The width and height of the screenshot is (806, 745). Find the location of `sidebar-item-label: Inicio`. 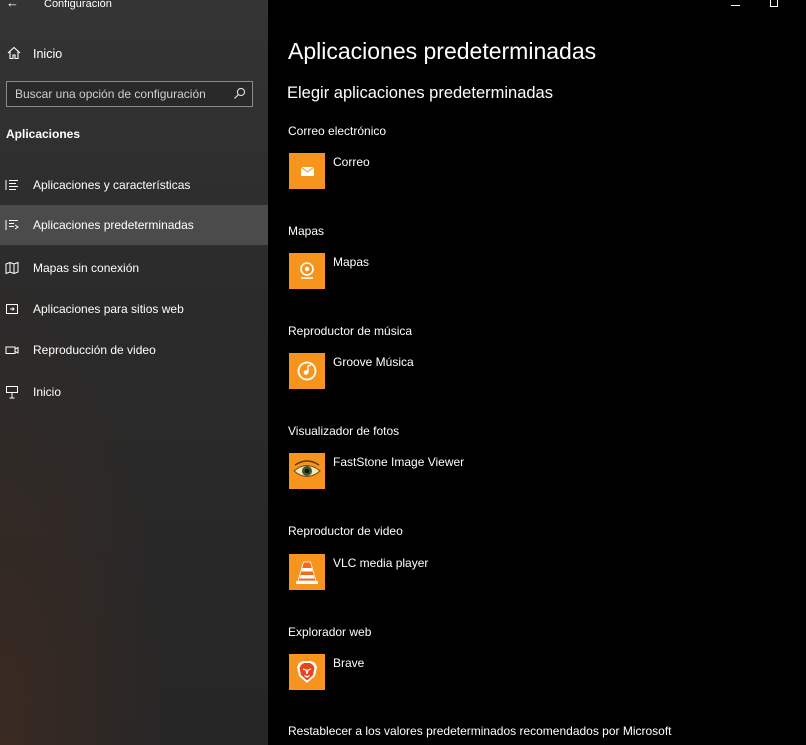

sidebar-item-label: Inicio is located at coordinates (47, 392).